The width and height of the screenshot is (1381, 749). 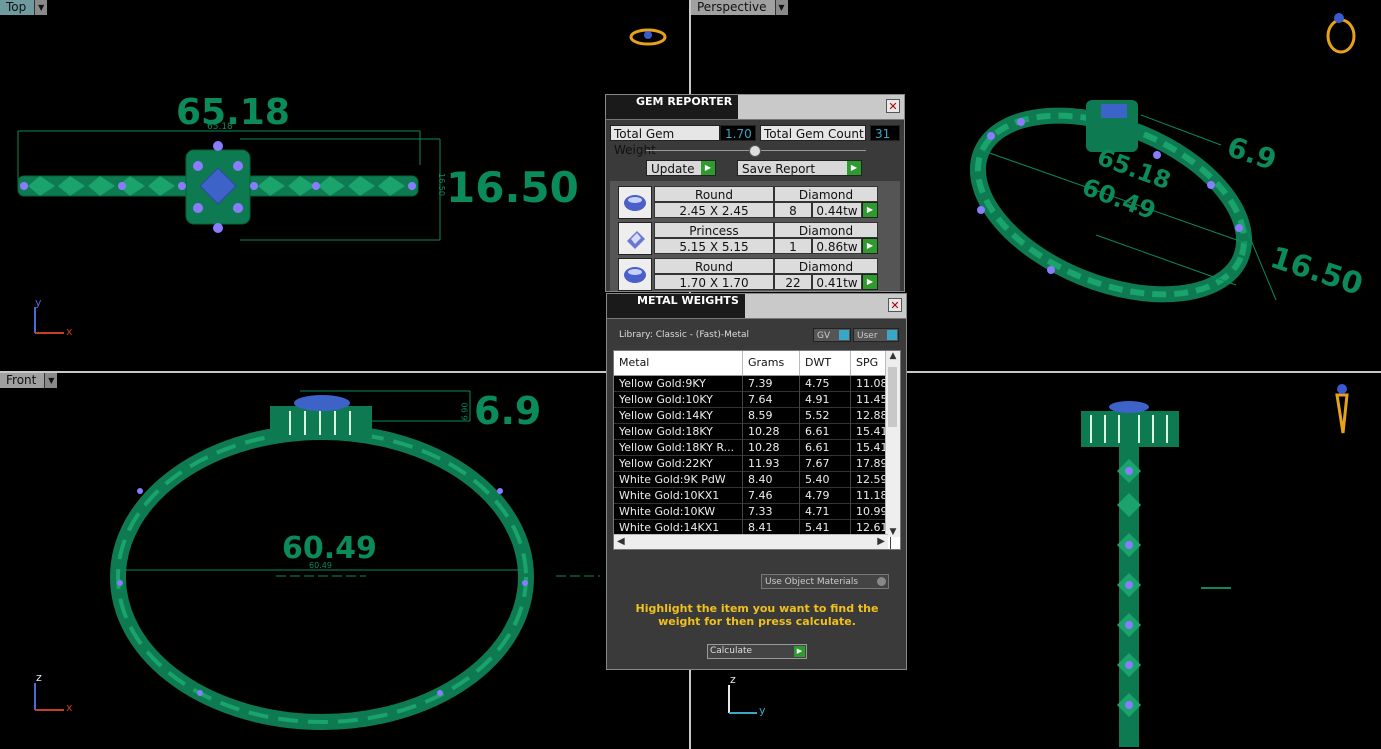 What do you see at coordinates (793, 282) in the screenshot?
I see `gem-count: 22` at bounding box center [793, 282].